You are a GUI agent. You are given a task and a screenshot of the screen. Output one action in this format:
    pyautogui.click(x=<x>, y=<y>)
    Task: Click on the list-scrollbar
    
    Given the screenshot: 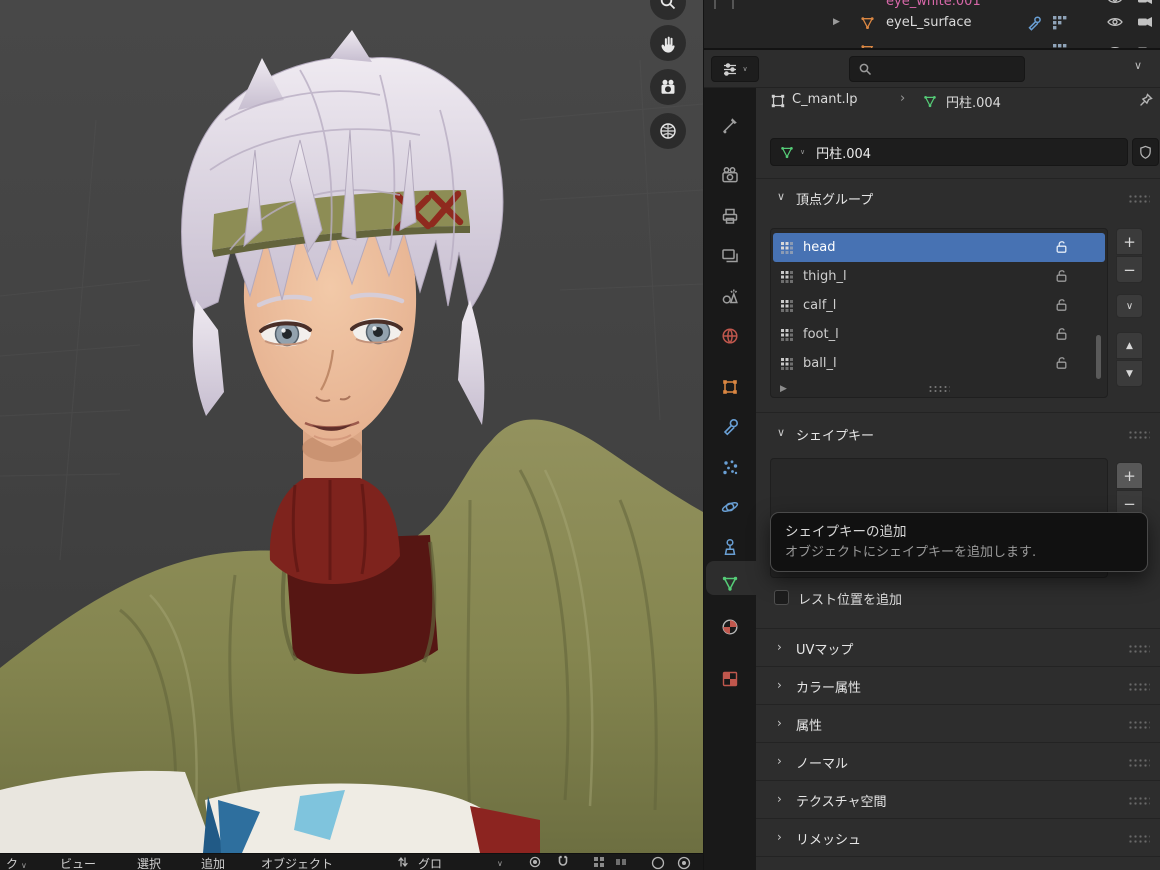 What is the action you would take?
    pyautogui.click(x=1098, y=357)
    